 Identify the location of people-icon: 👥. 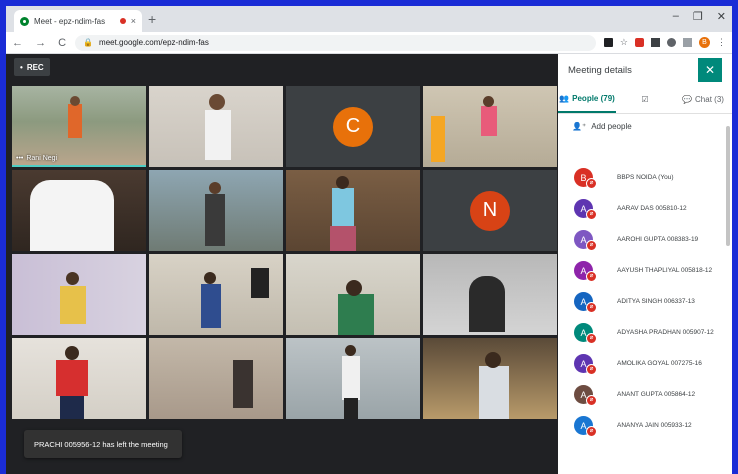
(564, 98).